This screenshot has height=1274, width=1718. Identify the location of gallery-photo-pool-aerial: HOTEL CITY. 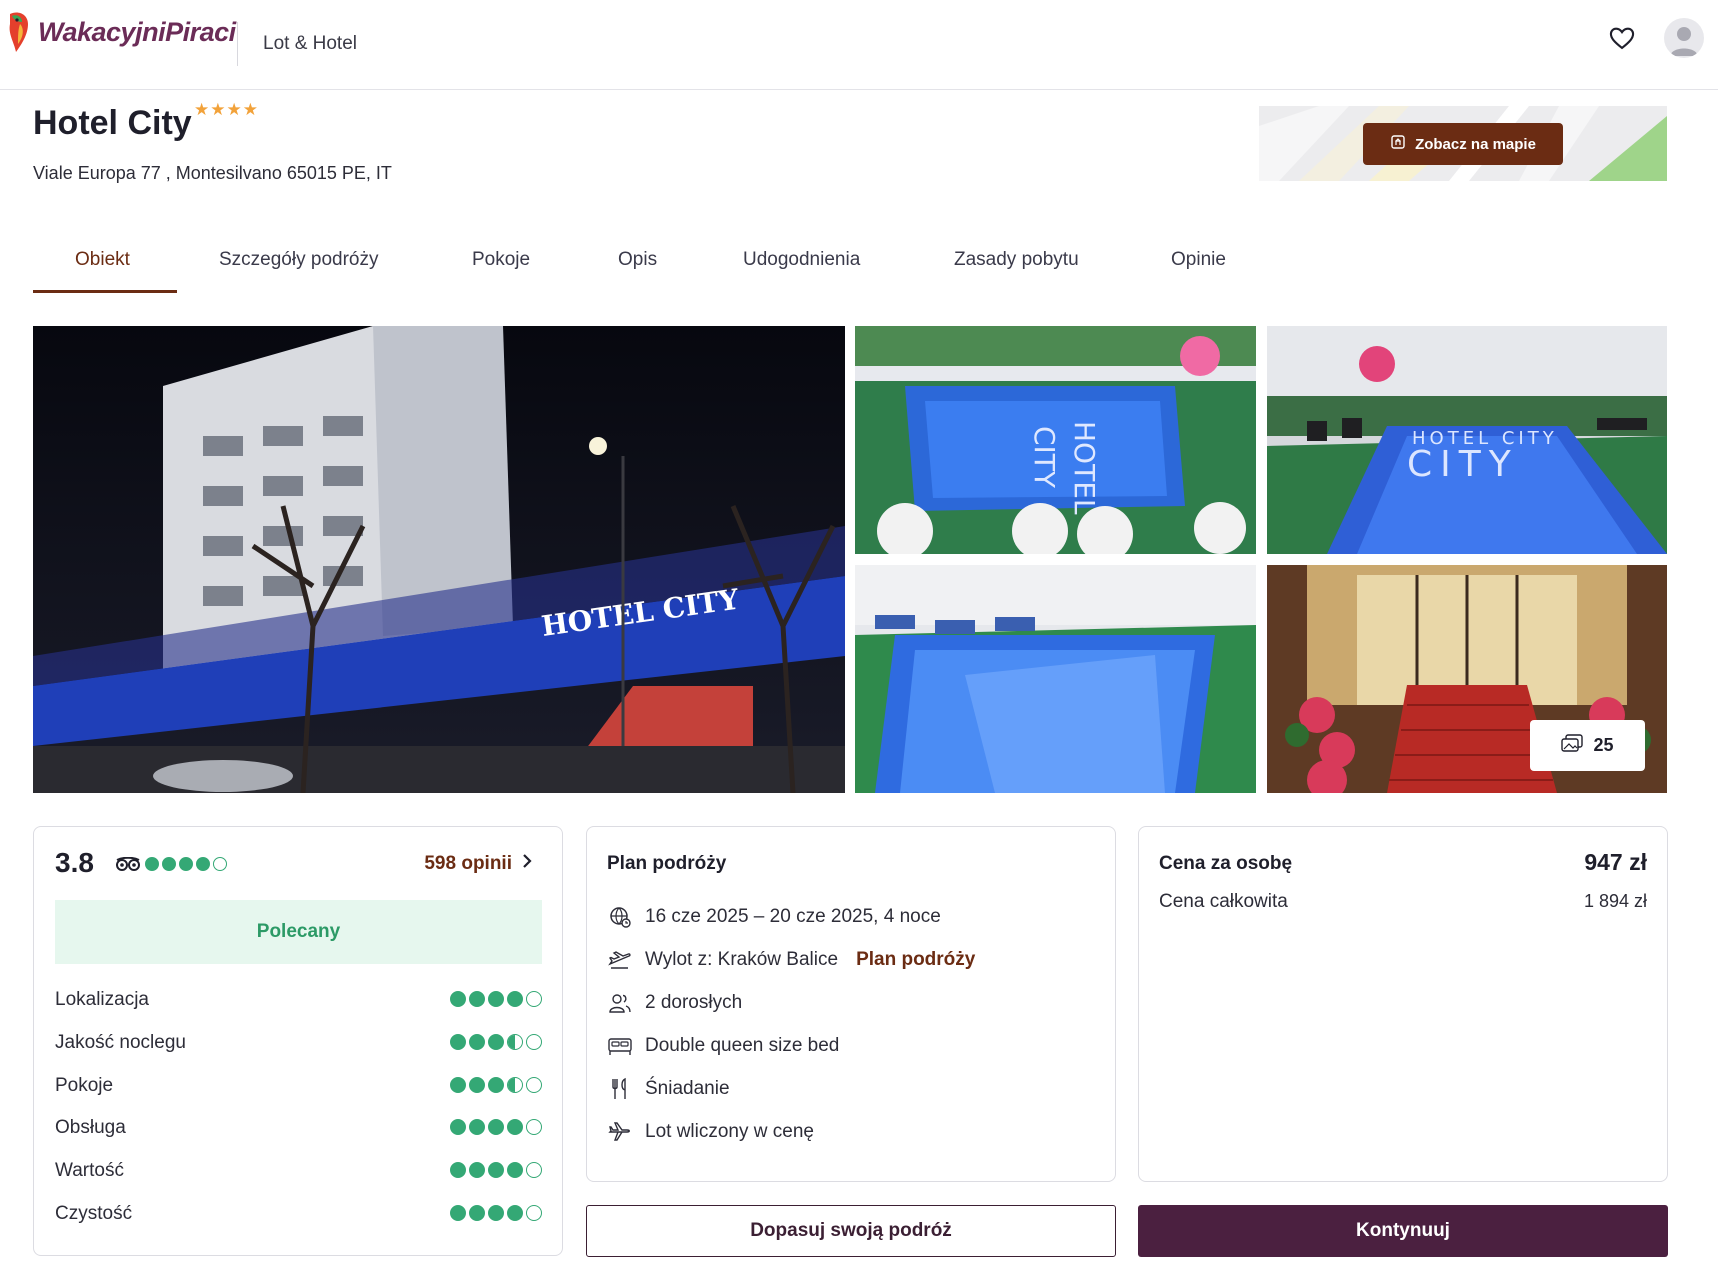
(1055, 440).